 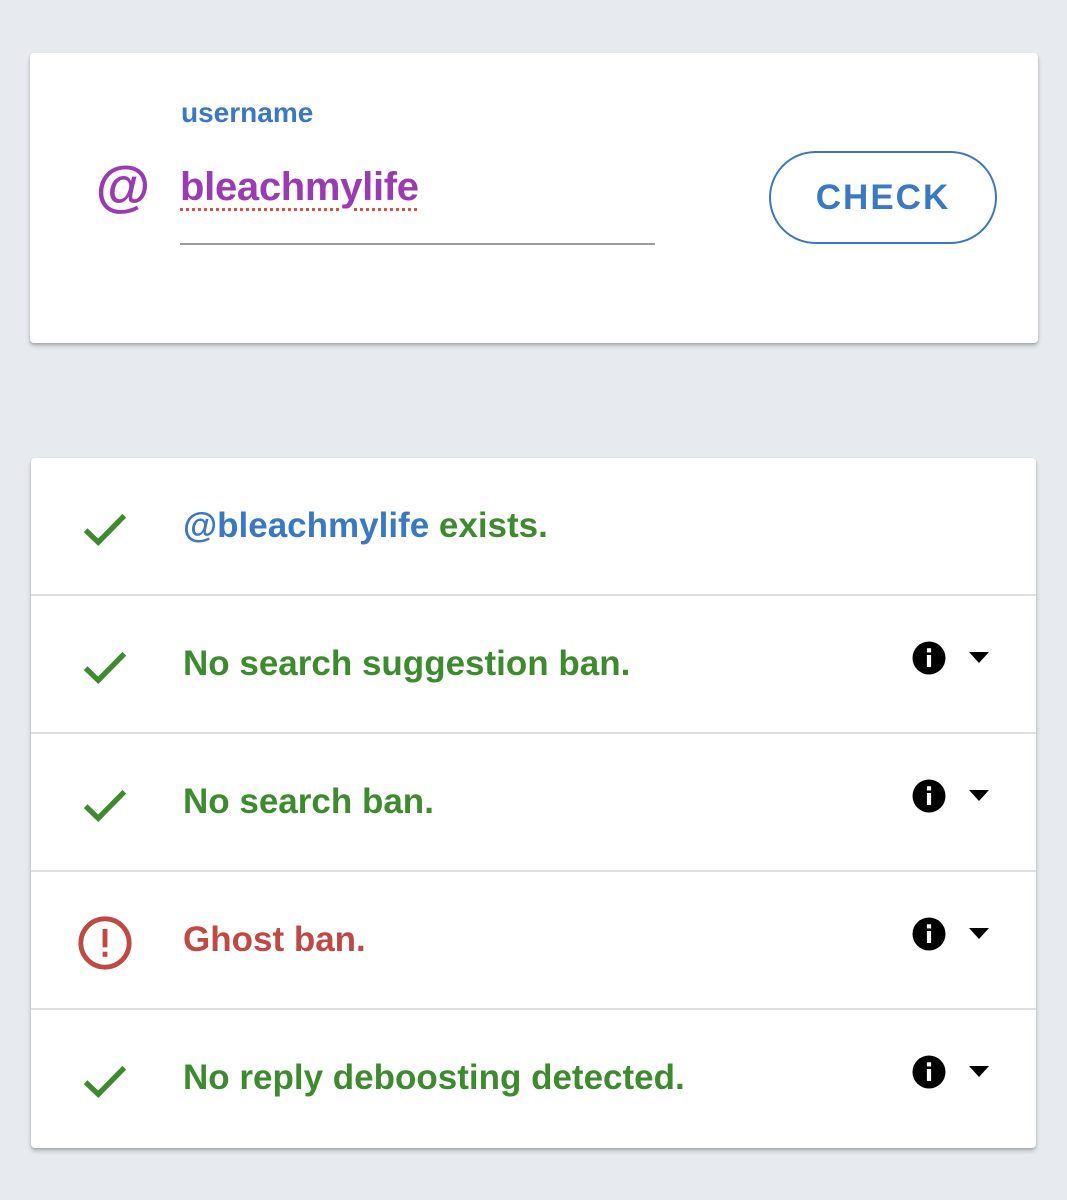 What do you see at coordinates (308, 801) in the screenshot?
I see `result-text: No search ban.` at bounding box center [308, 801].